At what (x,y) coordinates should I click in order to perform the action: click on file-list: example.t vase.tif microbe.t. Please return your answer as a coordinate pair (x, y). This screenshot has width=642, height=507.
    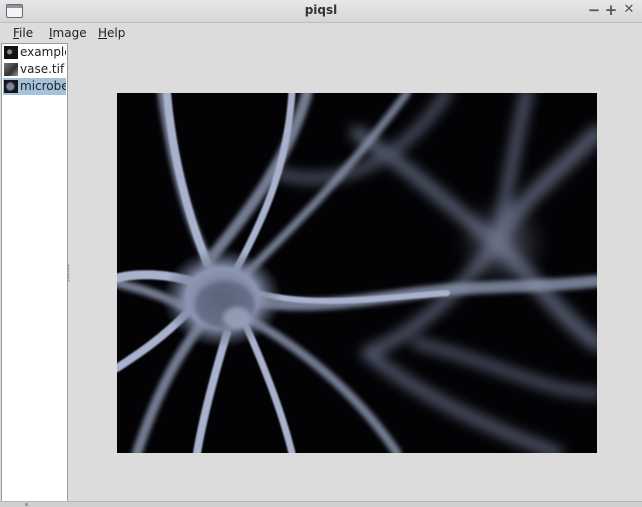
    Looking at the image, I should click on (34, 273).